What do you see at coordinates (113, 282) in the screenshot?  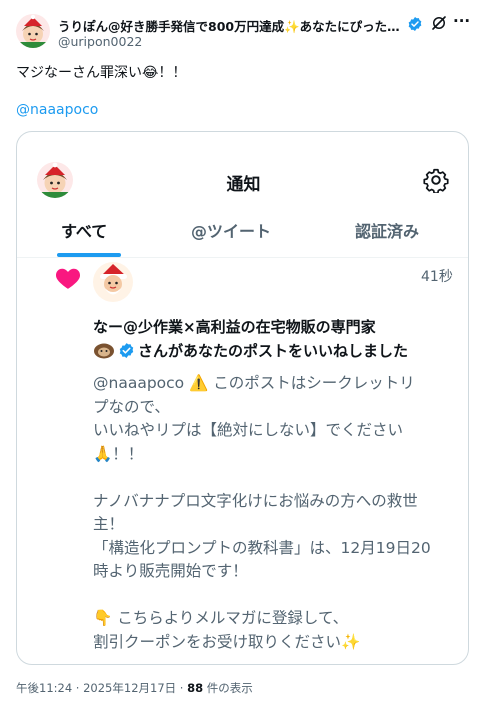 I see `liker-avatar` at bounding box center [113, 282].